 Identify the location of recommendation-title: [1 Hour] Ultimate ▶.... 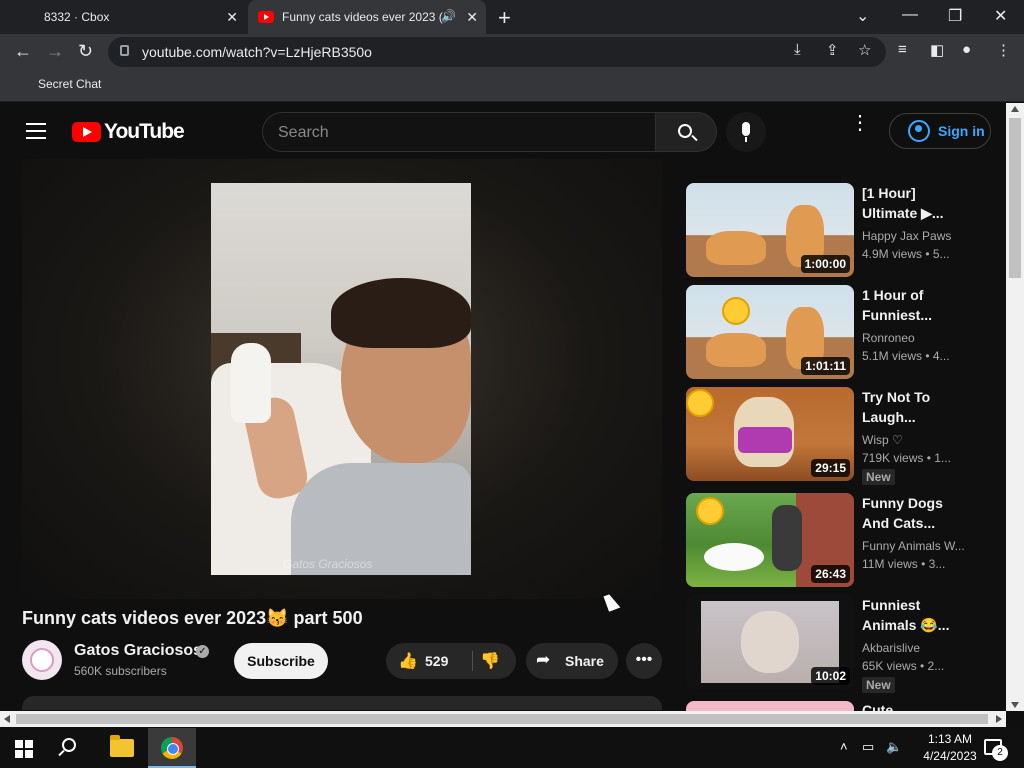
(917, 203).